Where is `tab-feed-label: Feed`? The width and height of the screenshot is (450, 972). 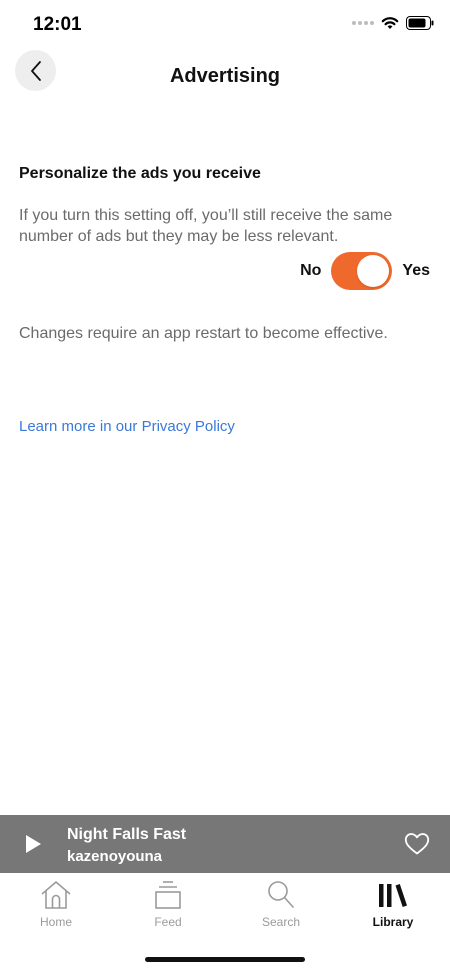
tab-feed-label: Feed is located at coordinates (168, 922).